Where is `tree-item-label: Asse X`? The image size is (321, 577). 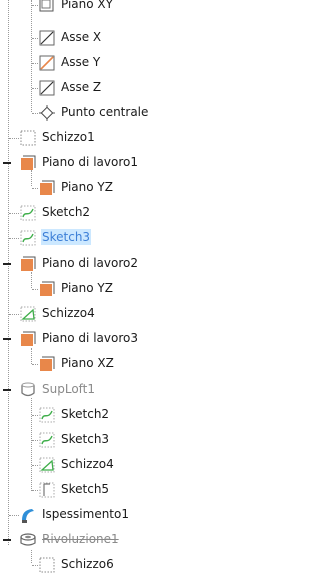 tree-item-label: Asse X is located at coordinates (81, 37).